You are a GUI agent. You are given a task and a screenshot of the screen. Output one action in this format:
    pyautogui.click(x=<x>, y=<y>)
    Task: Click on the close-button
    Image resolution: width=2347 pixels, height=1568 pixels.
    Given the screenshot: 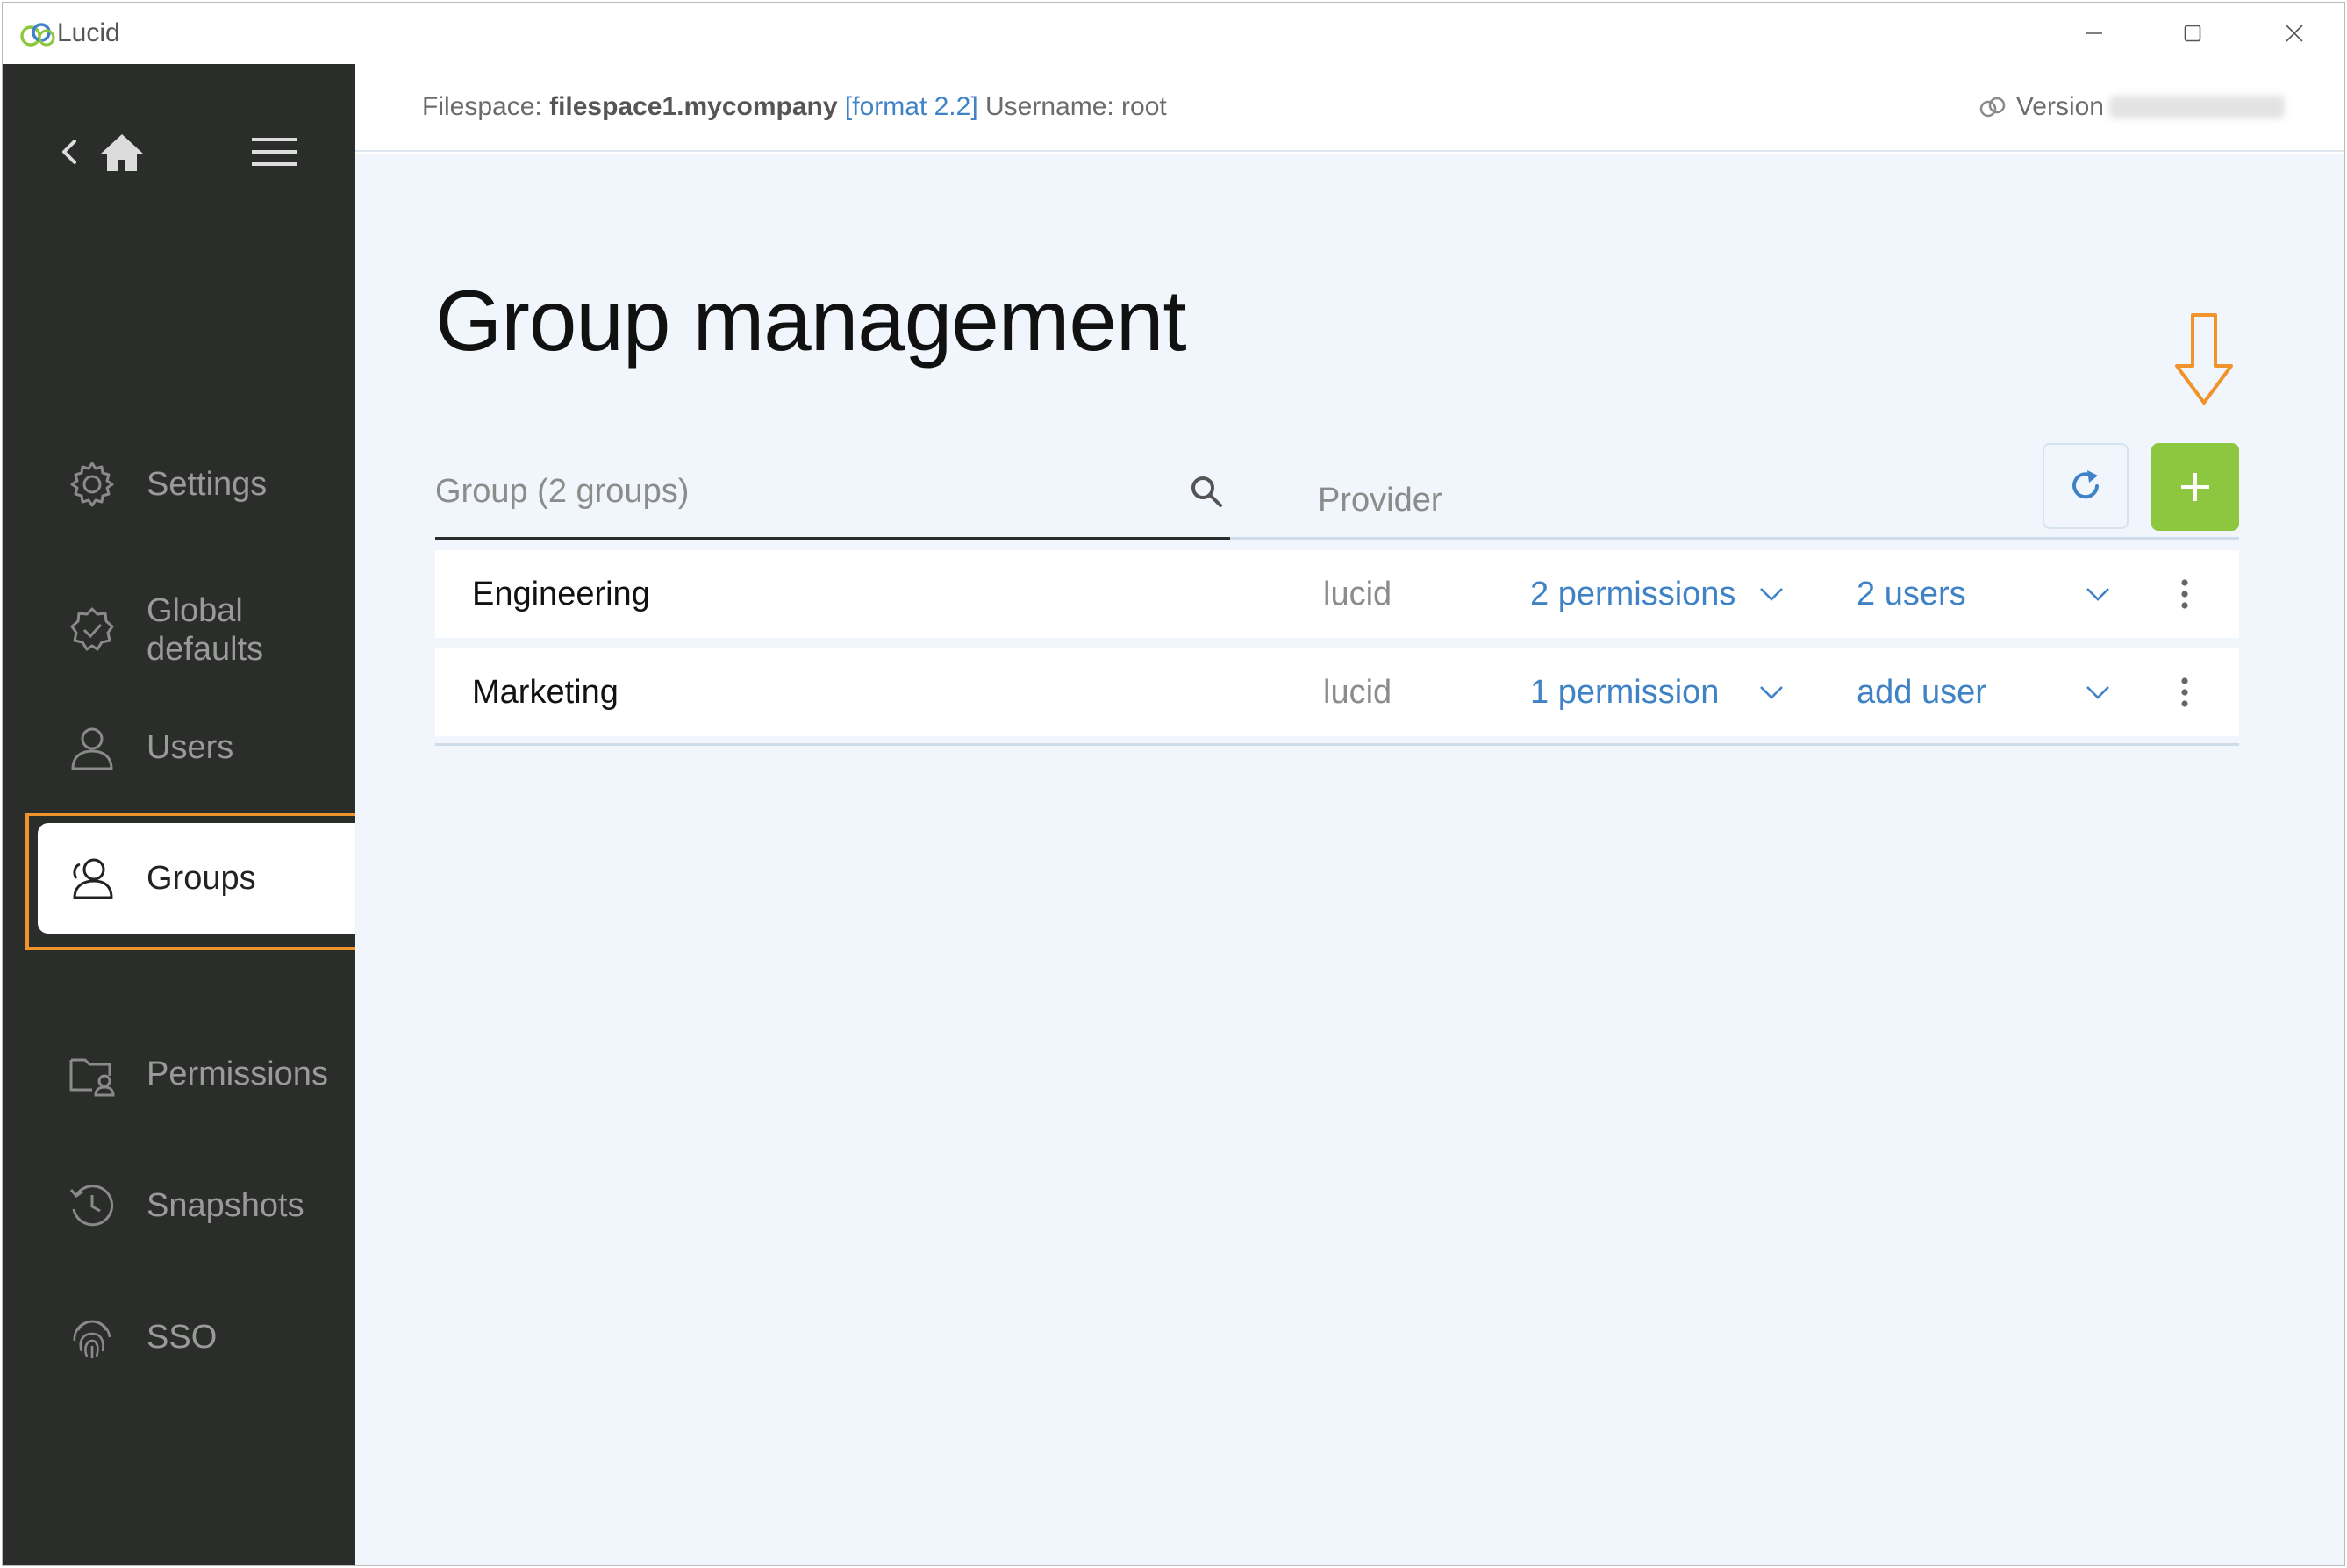 What is the action you would take?
    pyautogui.click(x=2293, y=33)
    